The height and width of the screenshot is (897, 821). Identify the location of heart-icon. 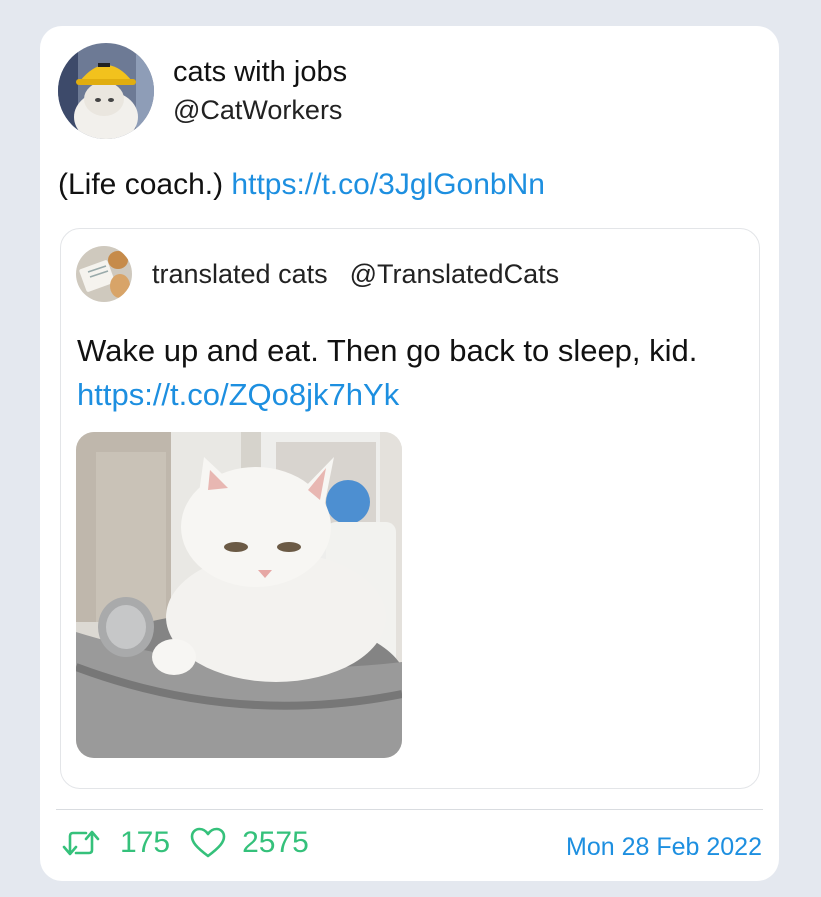
(208, 843).